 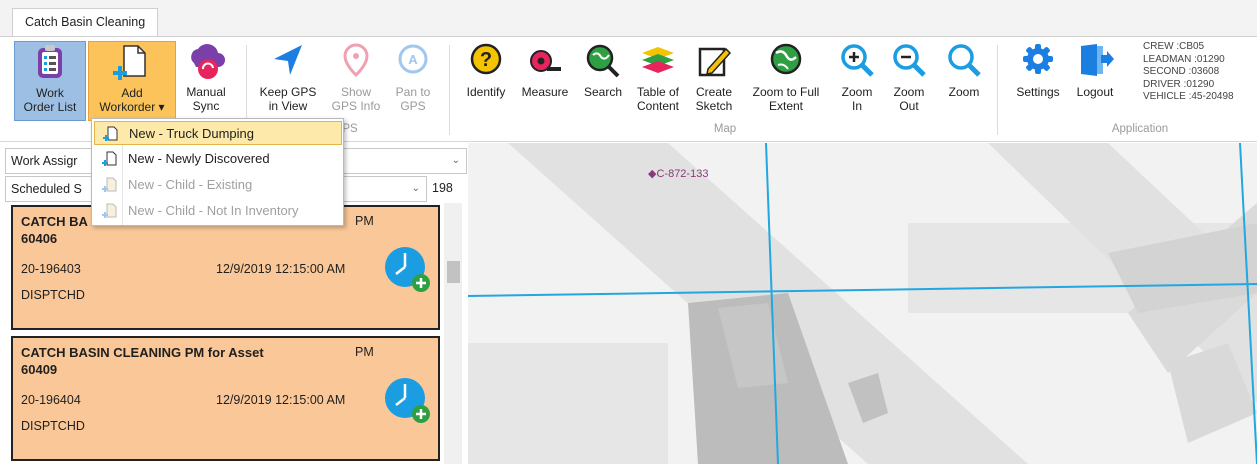 I want to click on keep-gps-label2: in View, so click(x=288, y=106).